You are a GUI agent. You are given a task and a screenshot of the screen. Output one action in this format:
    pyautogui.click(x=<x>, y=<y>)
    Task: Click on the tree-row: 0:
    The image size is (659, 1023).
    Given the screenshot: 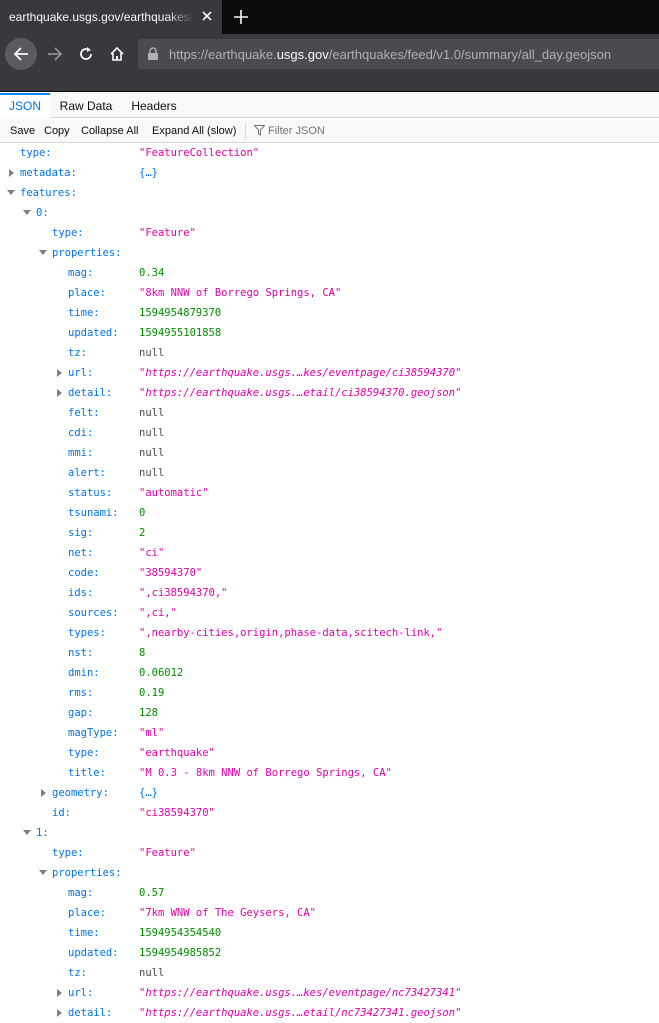 What is the action you would take?
    pyautogui.click(x=329, y=213)
    